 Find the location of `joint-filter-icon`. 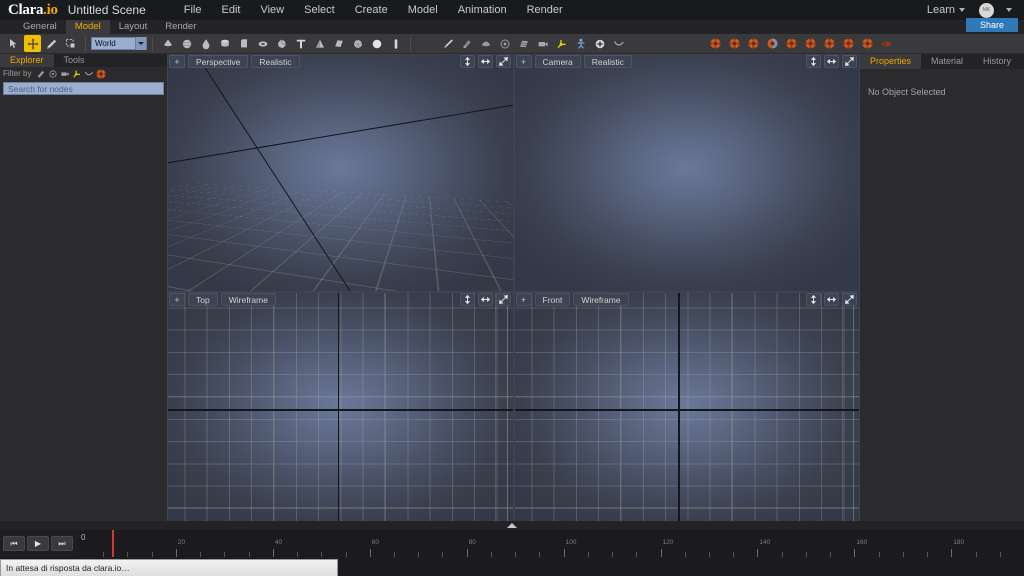

joint-filter-icon is located at coordinates (77, 74).